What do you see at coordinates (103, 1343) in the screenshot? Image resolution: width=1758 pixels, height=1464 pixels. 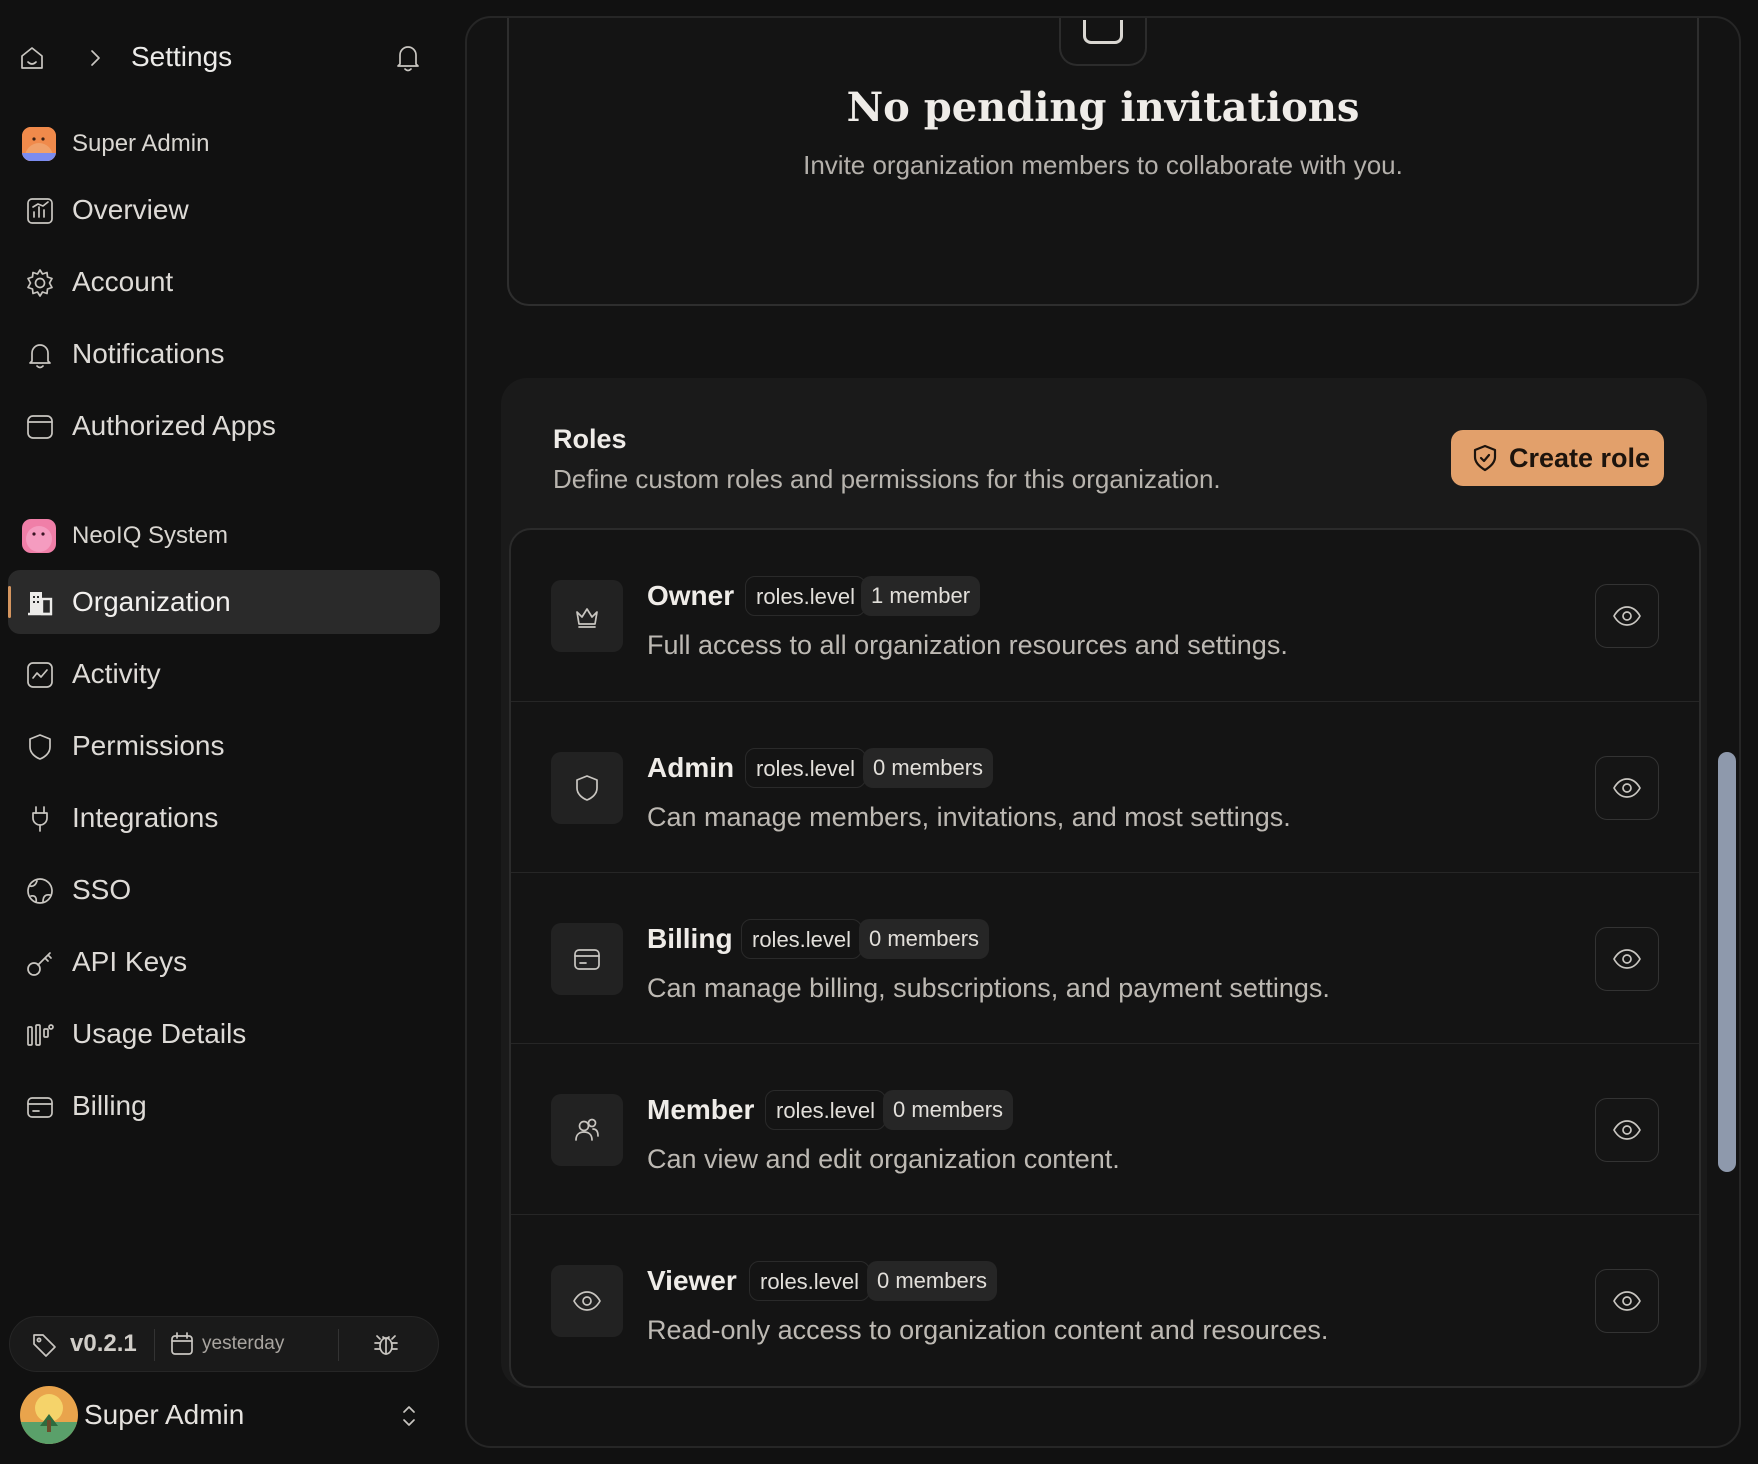 I see `version-label: v0.2.1` at bounding box center [103, 1343].